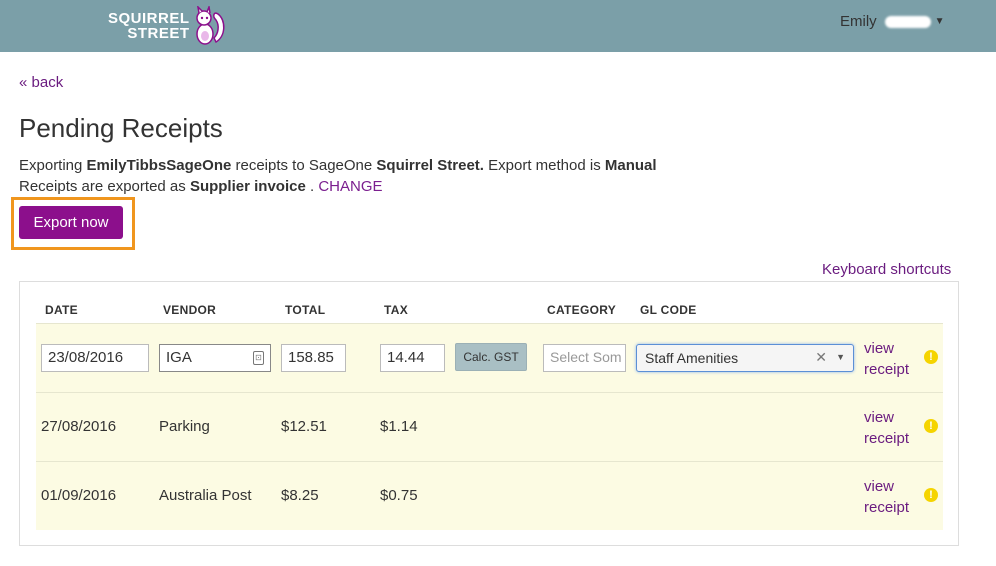  Describe the element at coordinates (313, 358) in the screenshot. I see `total-input: 158.85` at that location.